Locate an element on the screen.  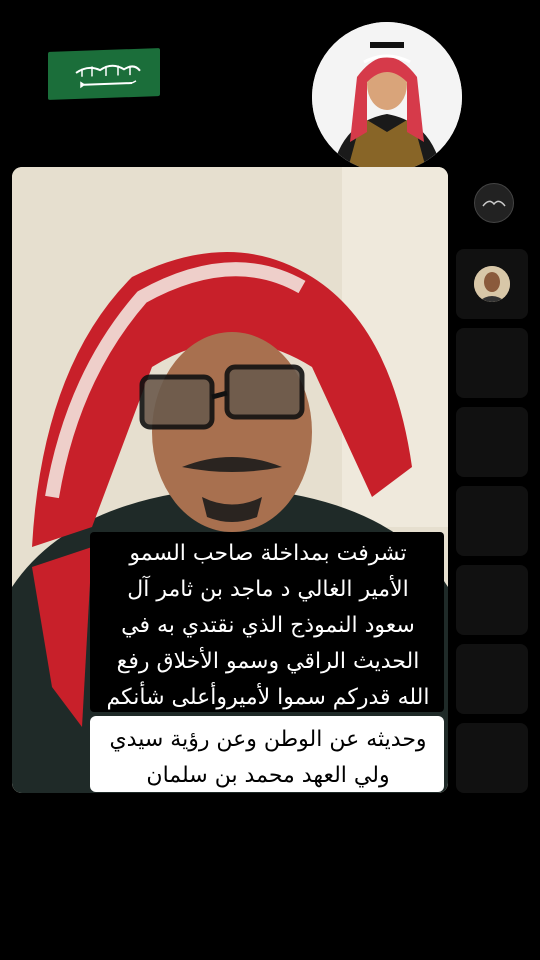
saudi-flag-icon is located at coordinates (104, 74).